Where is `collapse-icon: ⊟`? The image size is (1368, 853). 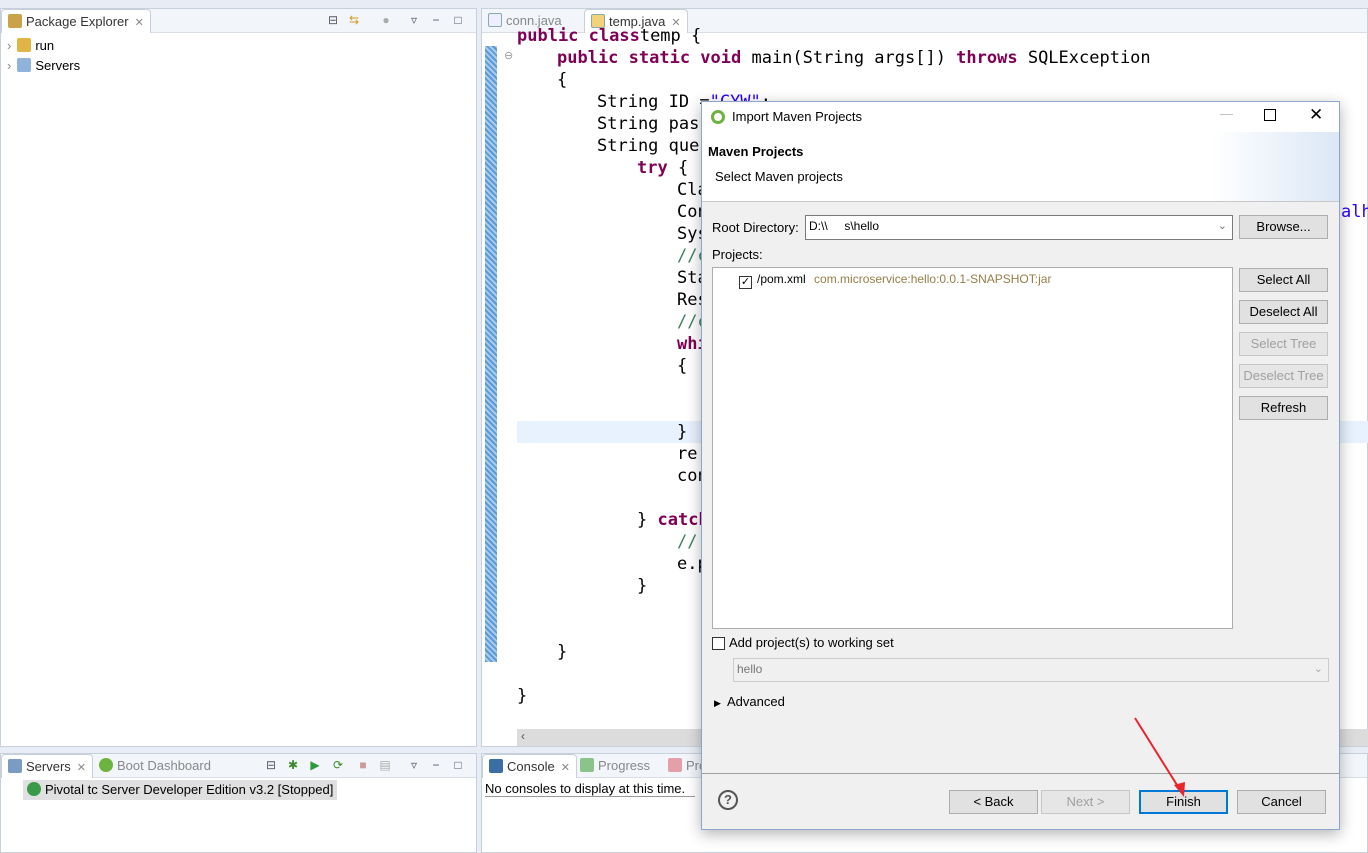
collapse-icon: ⊟ is located at coordinates (271, 765).